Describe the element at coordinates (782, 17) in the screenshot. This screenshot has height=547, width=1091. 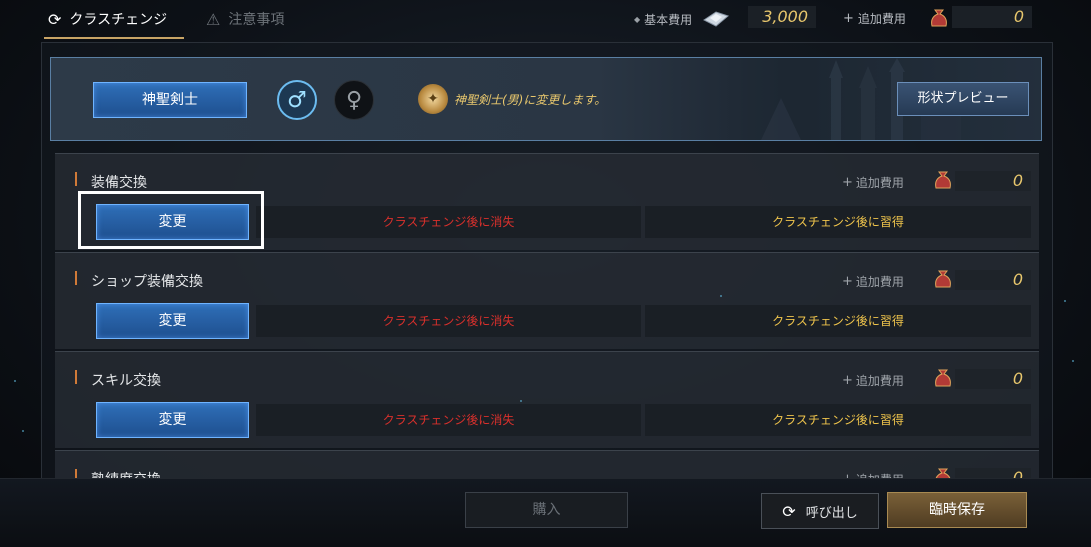
I see `base-cost-value: 3,000` at that location.